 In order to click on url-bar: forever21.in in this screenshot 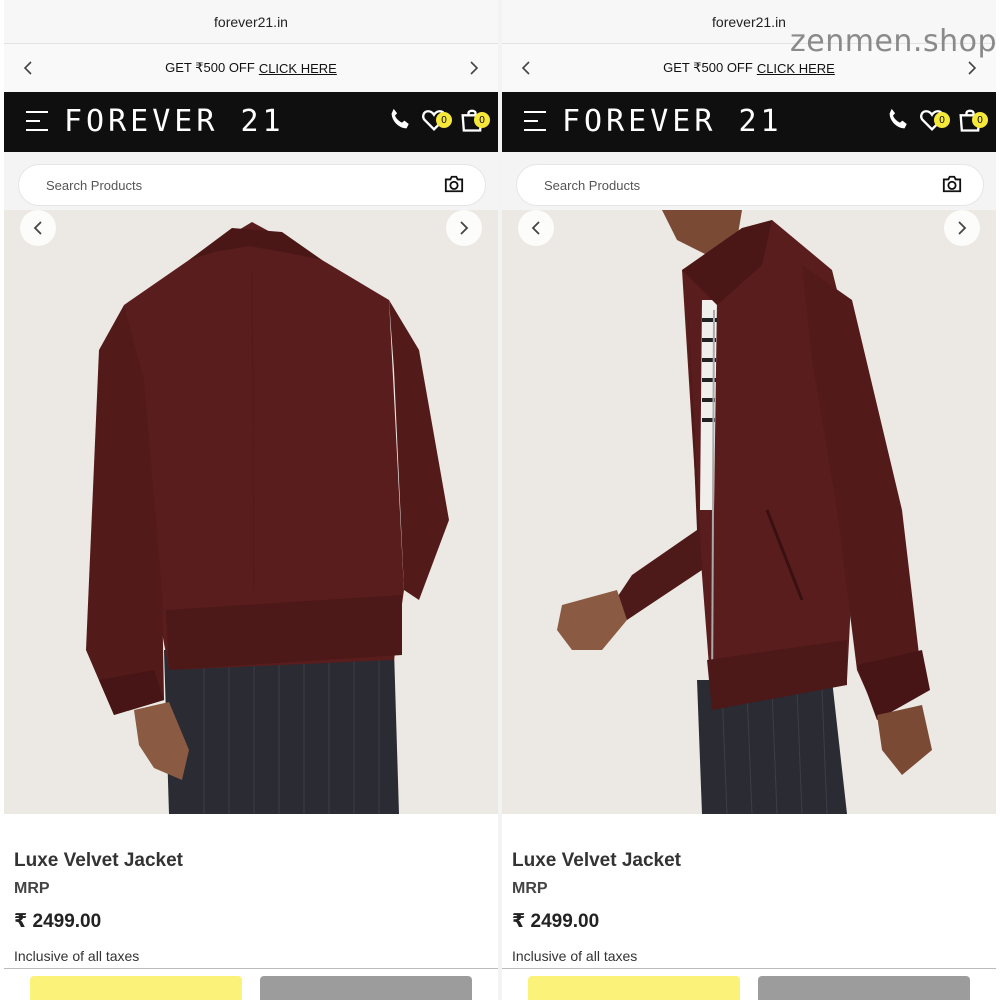, I will do `click(251, 22)`.